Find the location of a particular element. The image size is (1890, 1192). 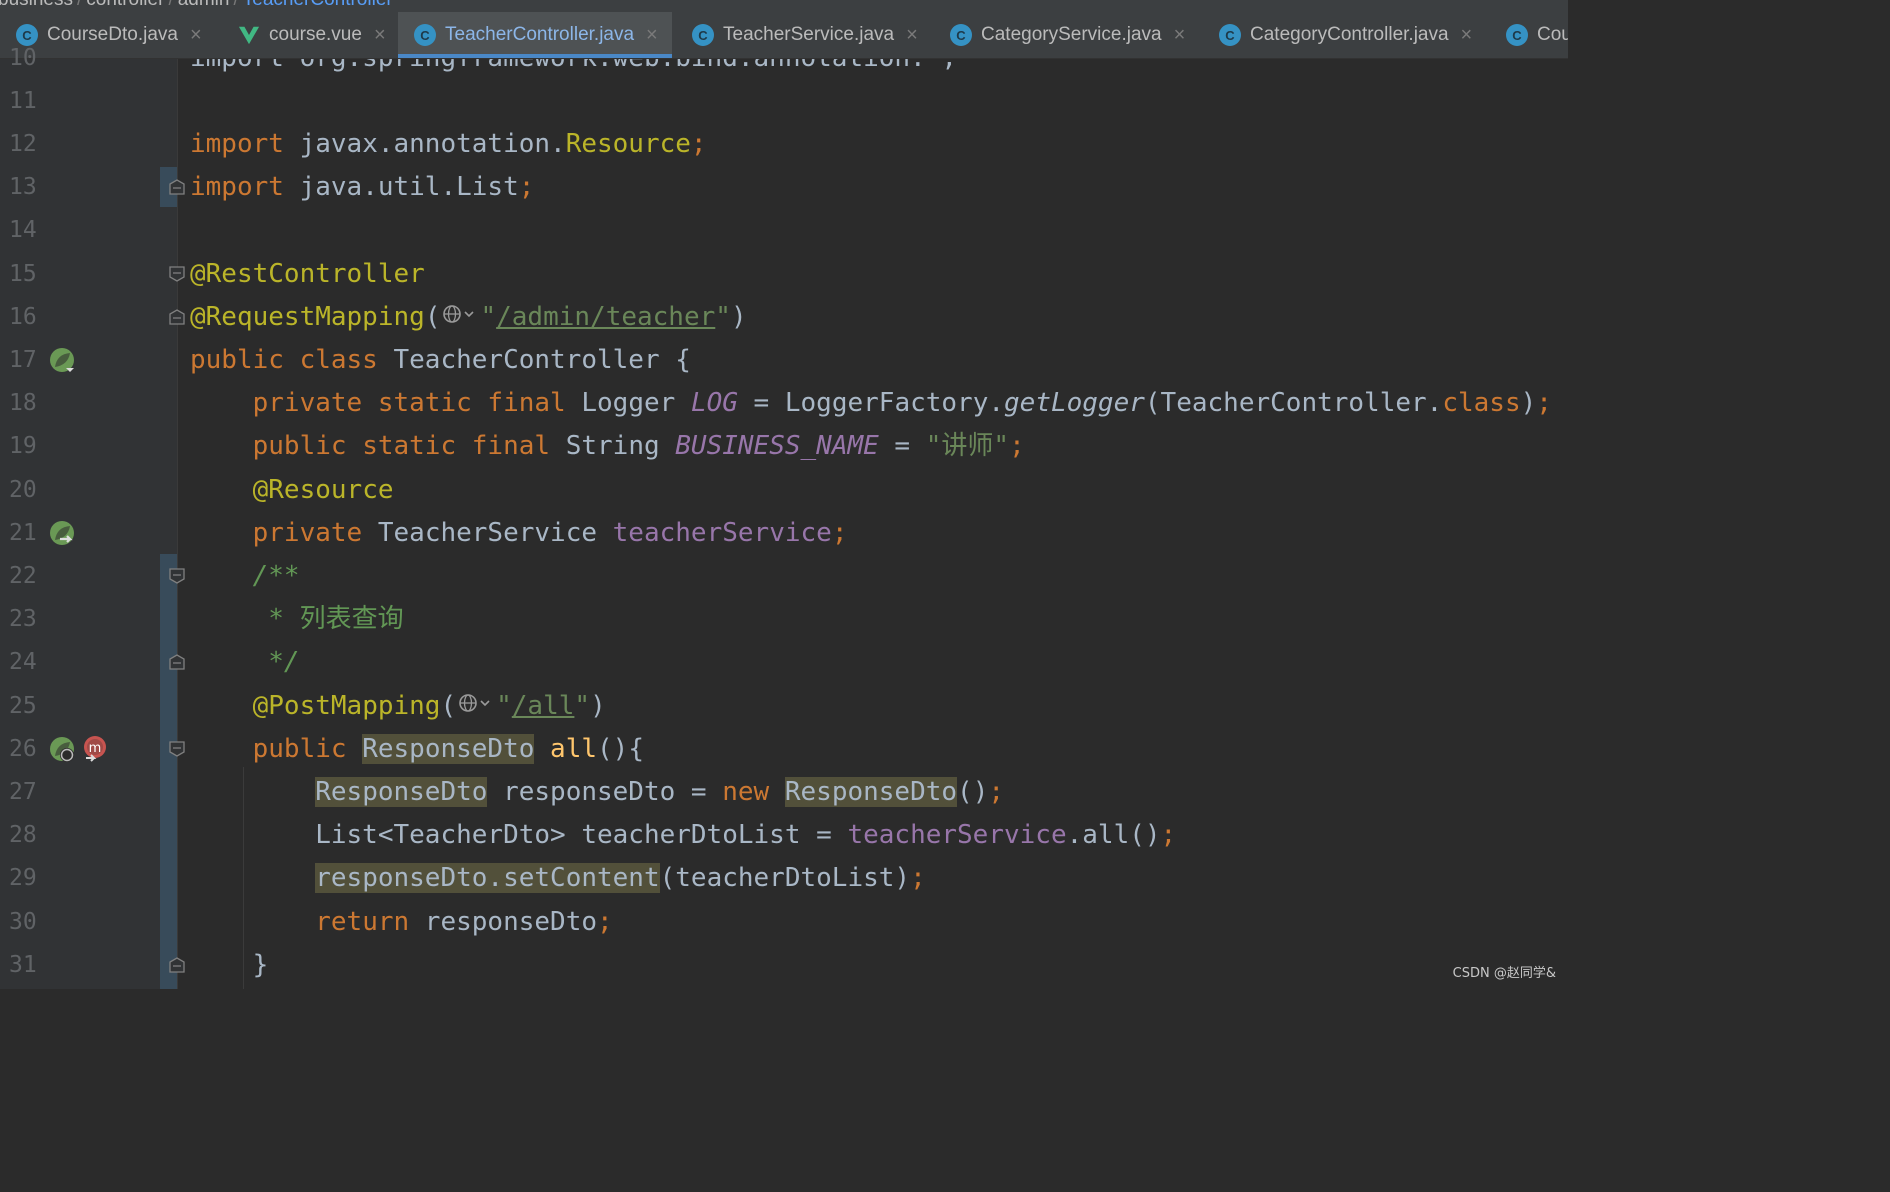

code-token: LOG is located at coordinates (714, 403).